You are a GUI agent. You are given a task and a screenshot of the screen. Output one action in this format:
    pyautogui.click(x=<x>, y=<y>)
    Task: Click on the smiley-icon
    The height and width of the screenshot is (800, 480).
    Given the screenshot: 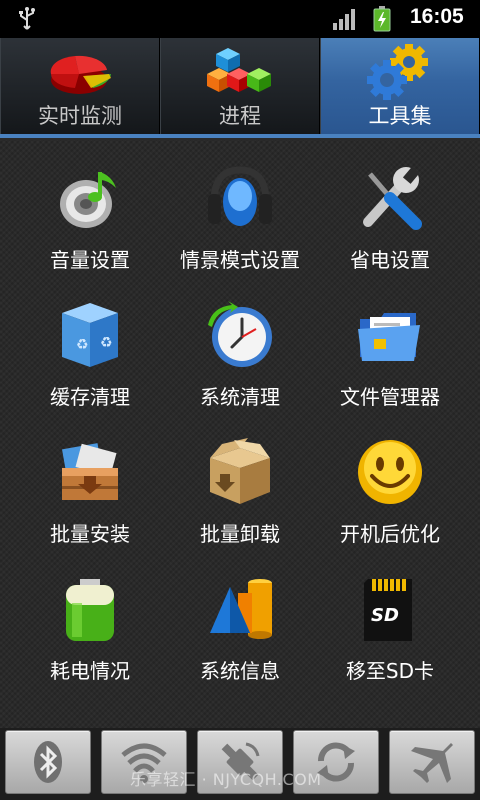 What is the action you would take?
    pyautogui.click(x=390, y=472)
    